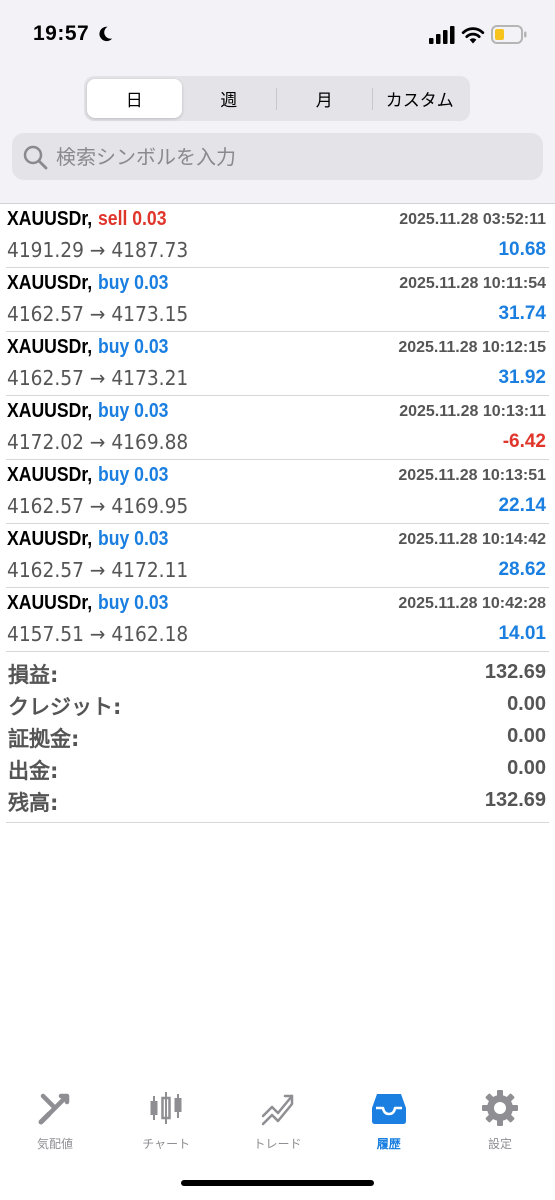 This screenshot has width=555, height=1200. Describe the element at coordinates (522, 569) in the screenshot. I see `trade-profit: 28.62` at that location.